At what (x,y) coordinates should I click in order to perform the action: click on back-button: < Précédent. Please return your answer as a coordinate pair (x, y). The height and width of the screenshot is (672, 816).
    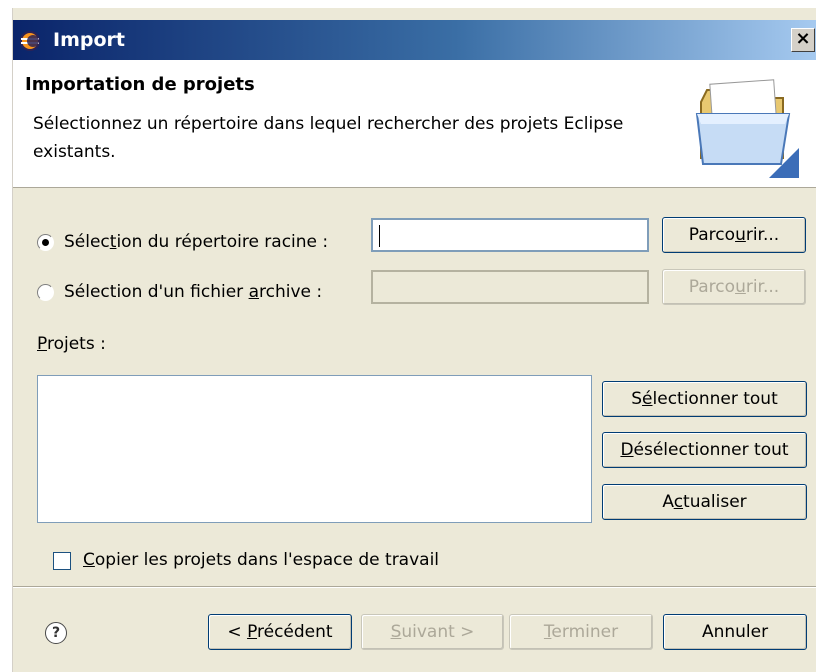
    Looking at the image, I should click on (280, 632).